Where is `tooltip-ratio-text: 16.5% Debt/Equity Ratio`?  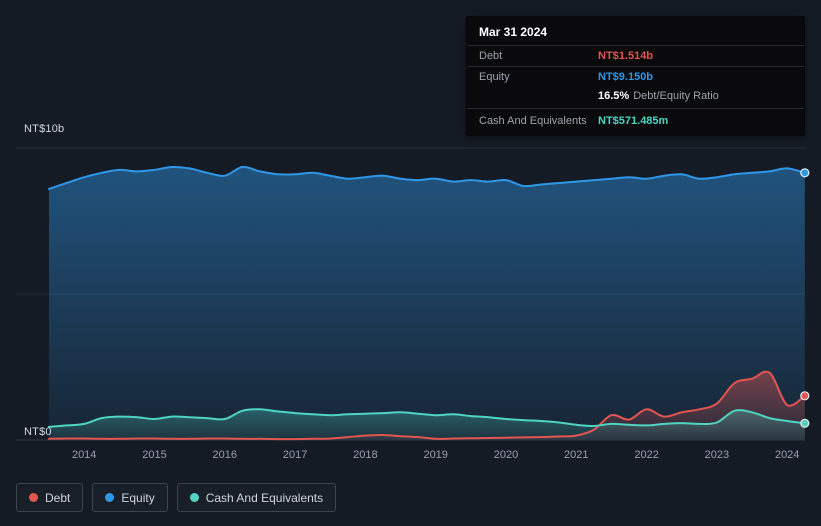 tooltip-ratio-text: 16.5% Debt/Equity Ratio is located at coordinates (658, 96).